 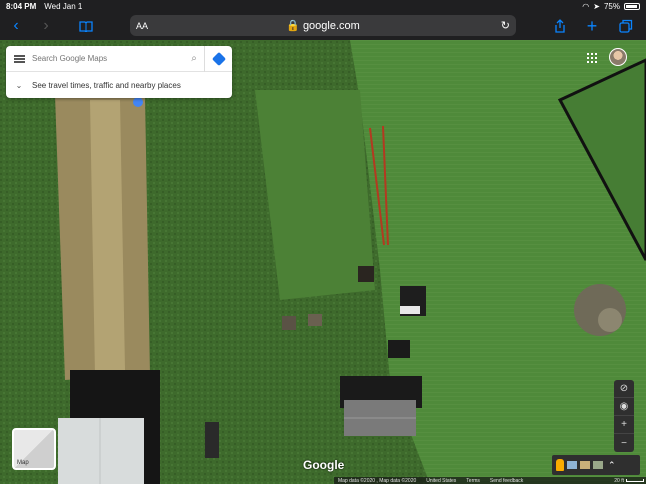 What do you see at coordinates (441, 481) in the screenshot?
I see `region-label: United States` at bounding box center [441, 481].